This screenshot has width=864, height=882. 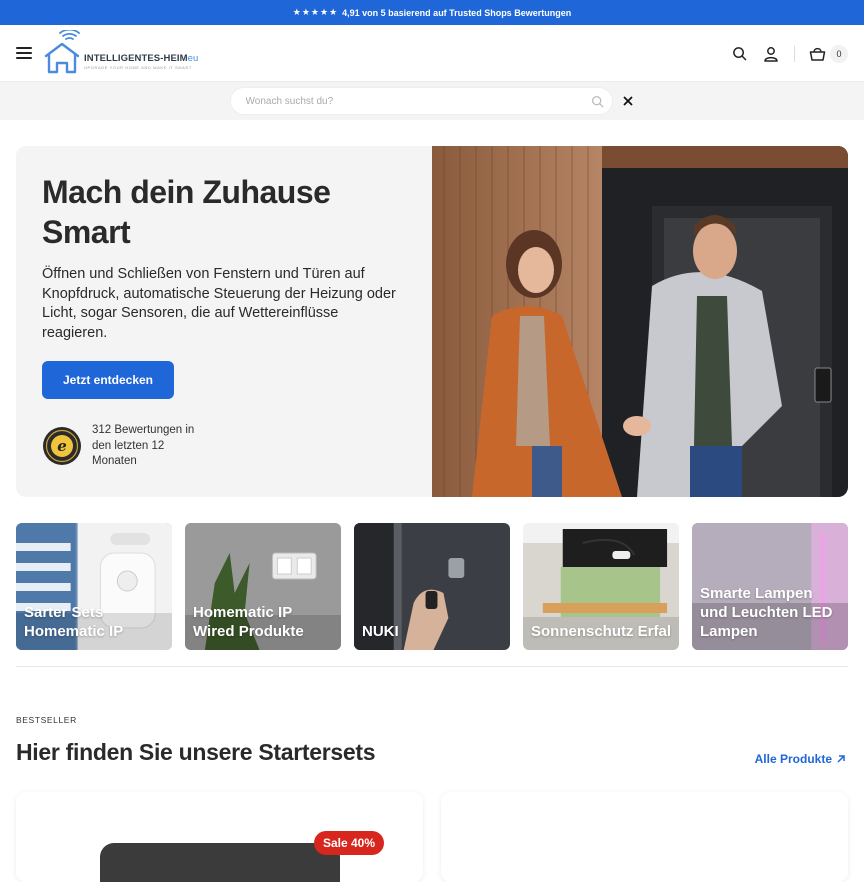 I want to click on category-label: NUKI, so click(x=380, y=631).